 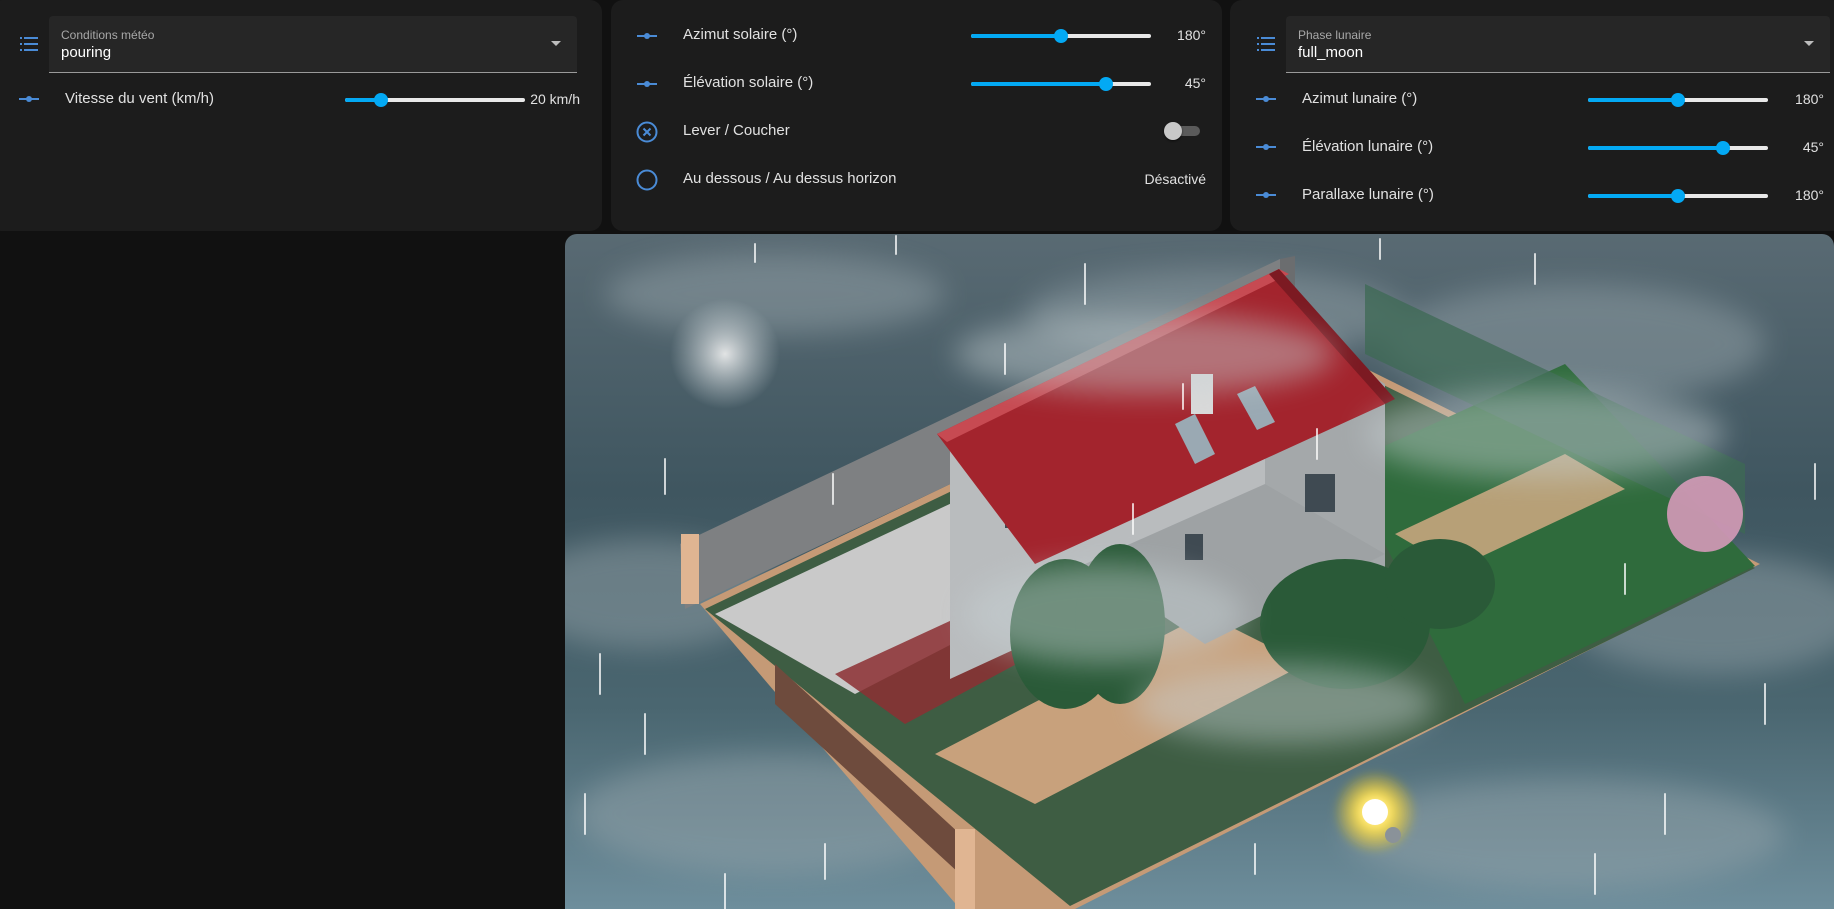 I want to click on moon-azimuth-label: Azimut lunaire (°), so click(x=1360, y=98).